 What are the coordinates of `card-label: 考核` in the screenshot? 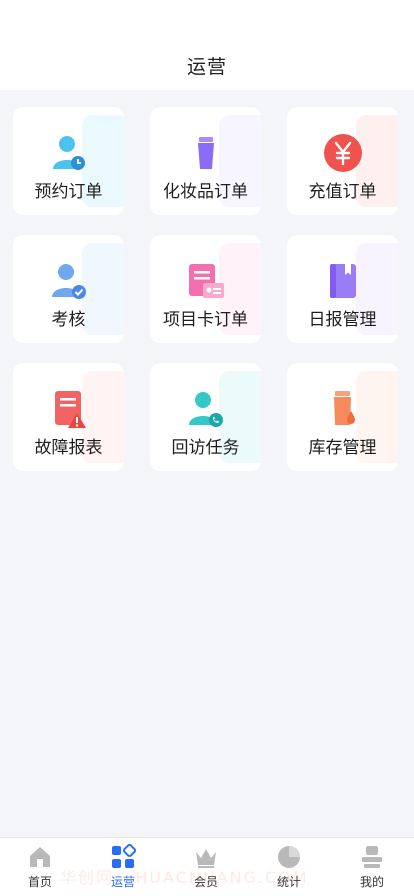 It's located at (68, 320).